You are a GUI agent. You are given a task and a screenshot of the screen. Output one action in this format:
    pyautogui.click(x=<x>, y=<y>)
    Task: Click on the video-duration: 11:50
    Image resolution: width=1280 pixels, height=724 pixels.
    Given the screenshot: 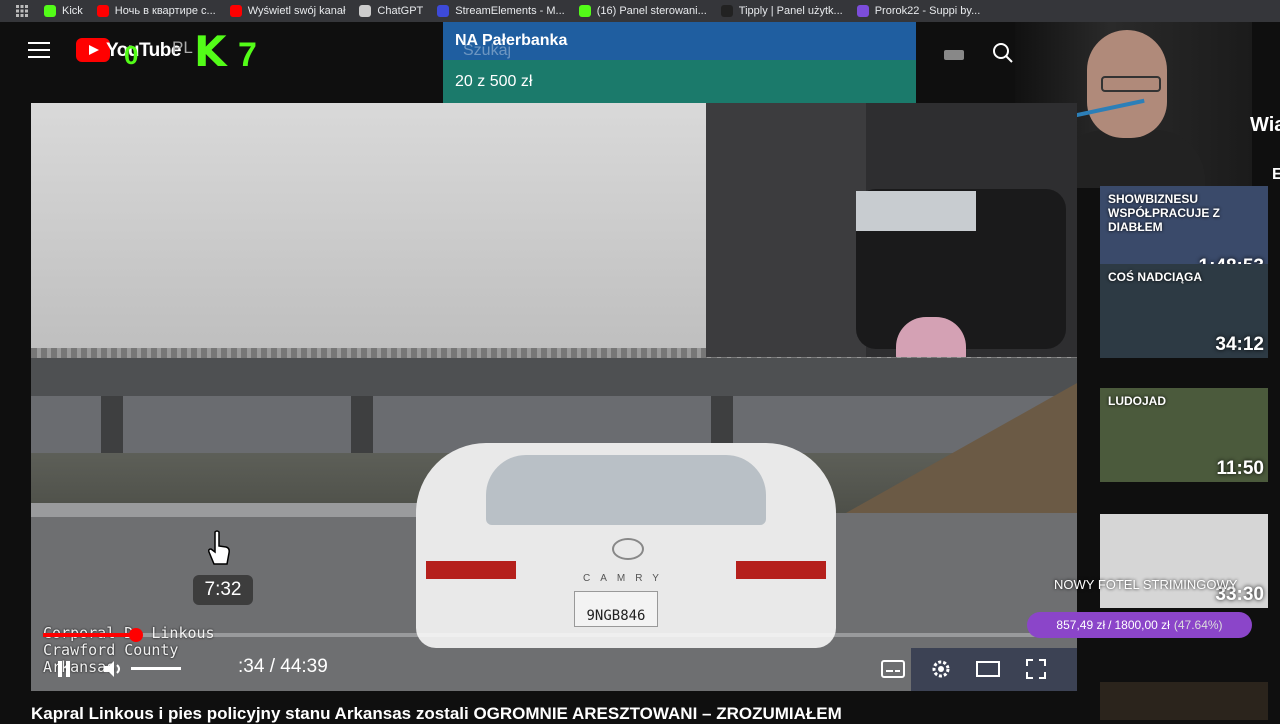 What is the action you would take?
    pyautogui.click(x=1240, y=468)
    